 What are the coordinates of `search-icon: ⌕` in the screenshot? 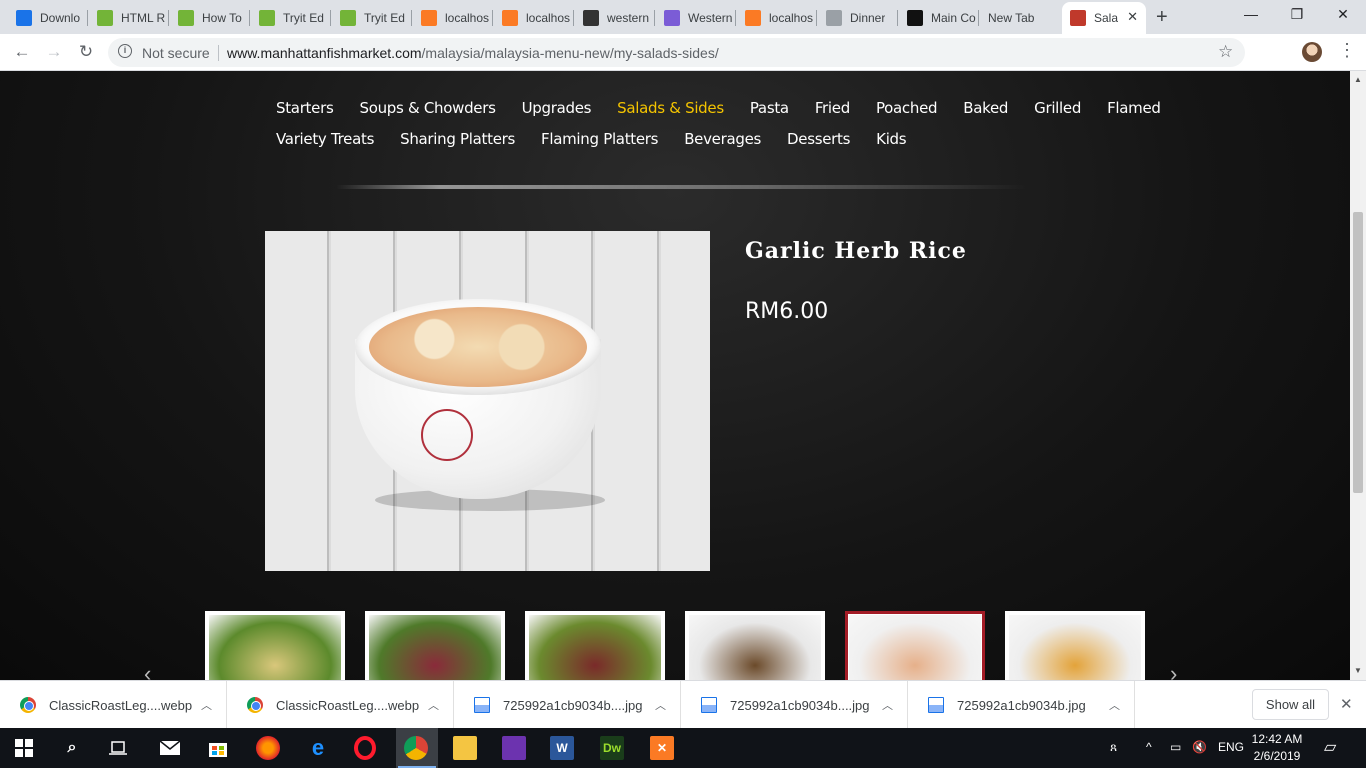 It's located at (72, 748).